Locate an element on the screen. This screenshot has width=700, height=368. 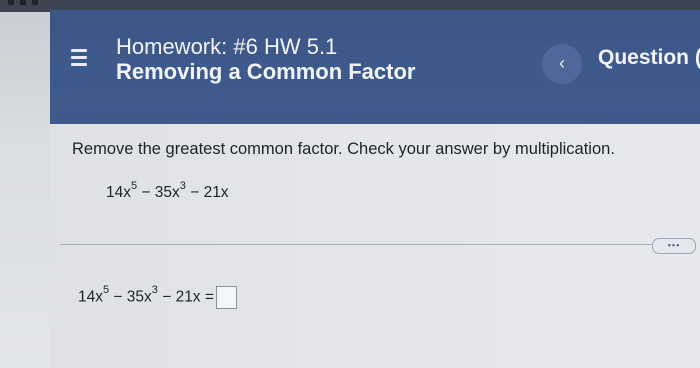
answer-input is located at coordinates (226, 297).